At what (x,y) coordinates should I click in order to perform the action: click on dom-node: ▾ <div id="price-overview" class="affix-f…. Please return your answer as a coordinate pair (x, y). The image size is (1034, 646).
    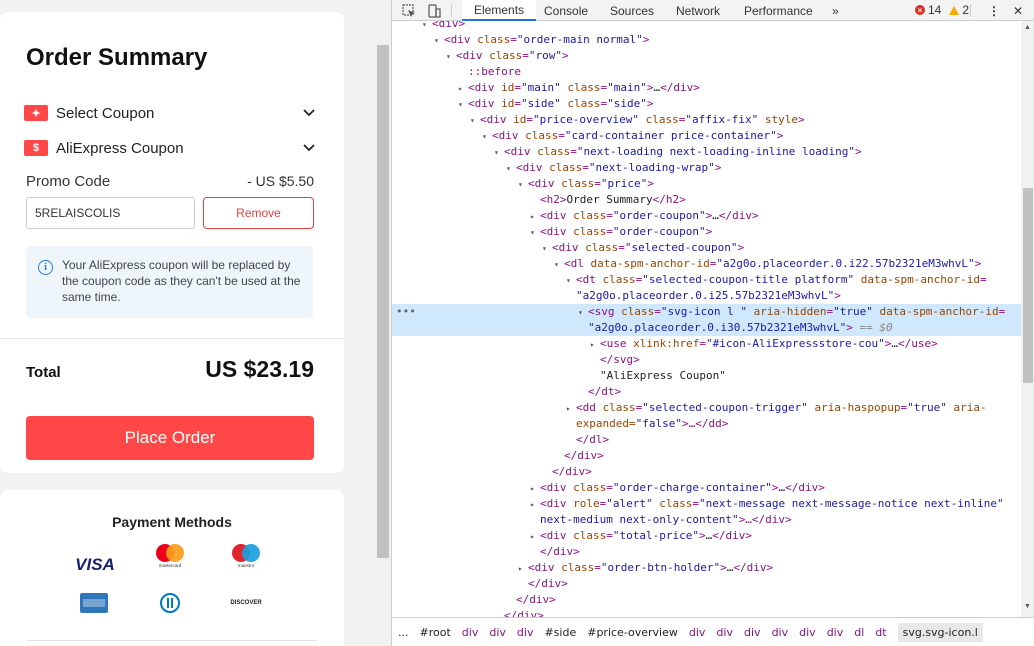
    Looking at the image, I should click on (706, 120).